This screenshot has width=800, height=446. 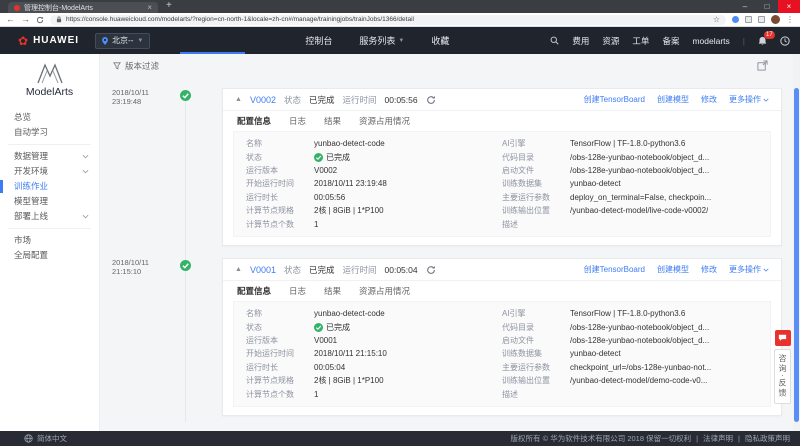 I want to click on sidebar-item-label: 训练作业, so click(x=31, y=186).